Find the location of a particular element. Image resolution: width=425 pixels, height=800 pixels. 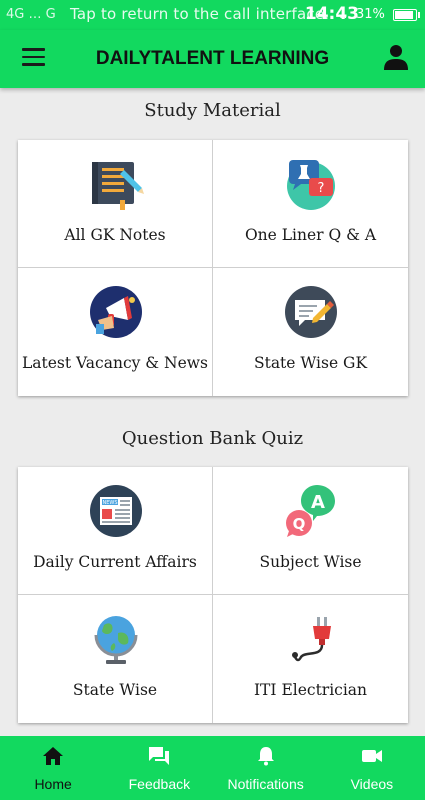

tile-all-gk-notes: All GK Notes is located at coordinates (115, 204).